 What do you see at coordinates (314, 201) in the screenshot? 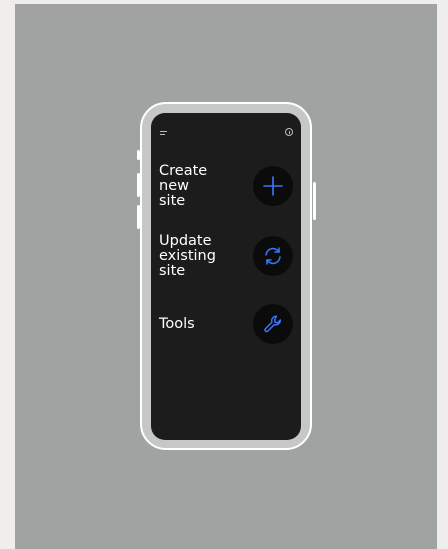
I see `phone-power-button` at bounding box center [314, 201].